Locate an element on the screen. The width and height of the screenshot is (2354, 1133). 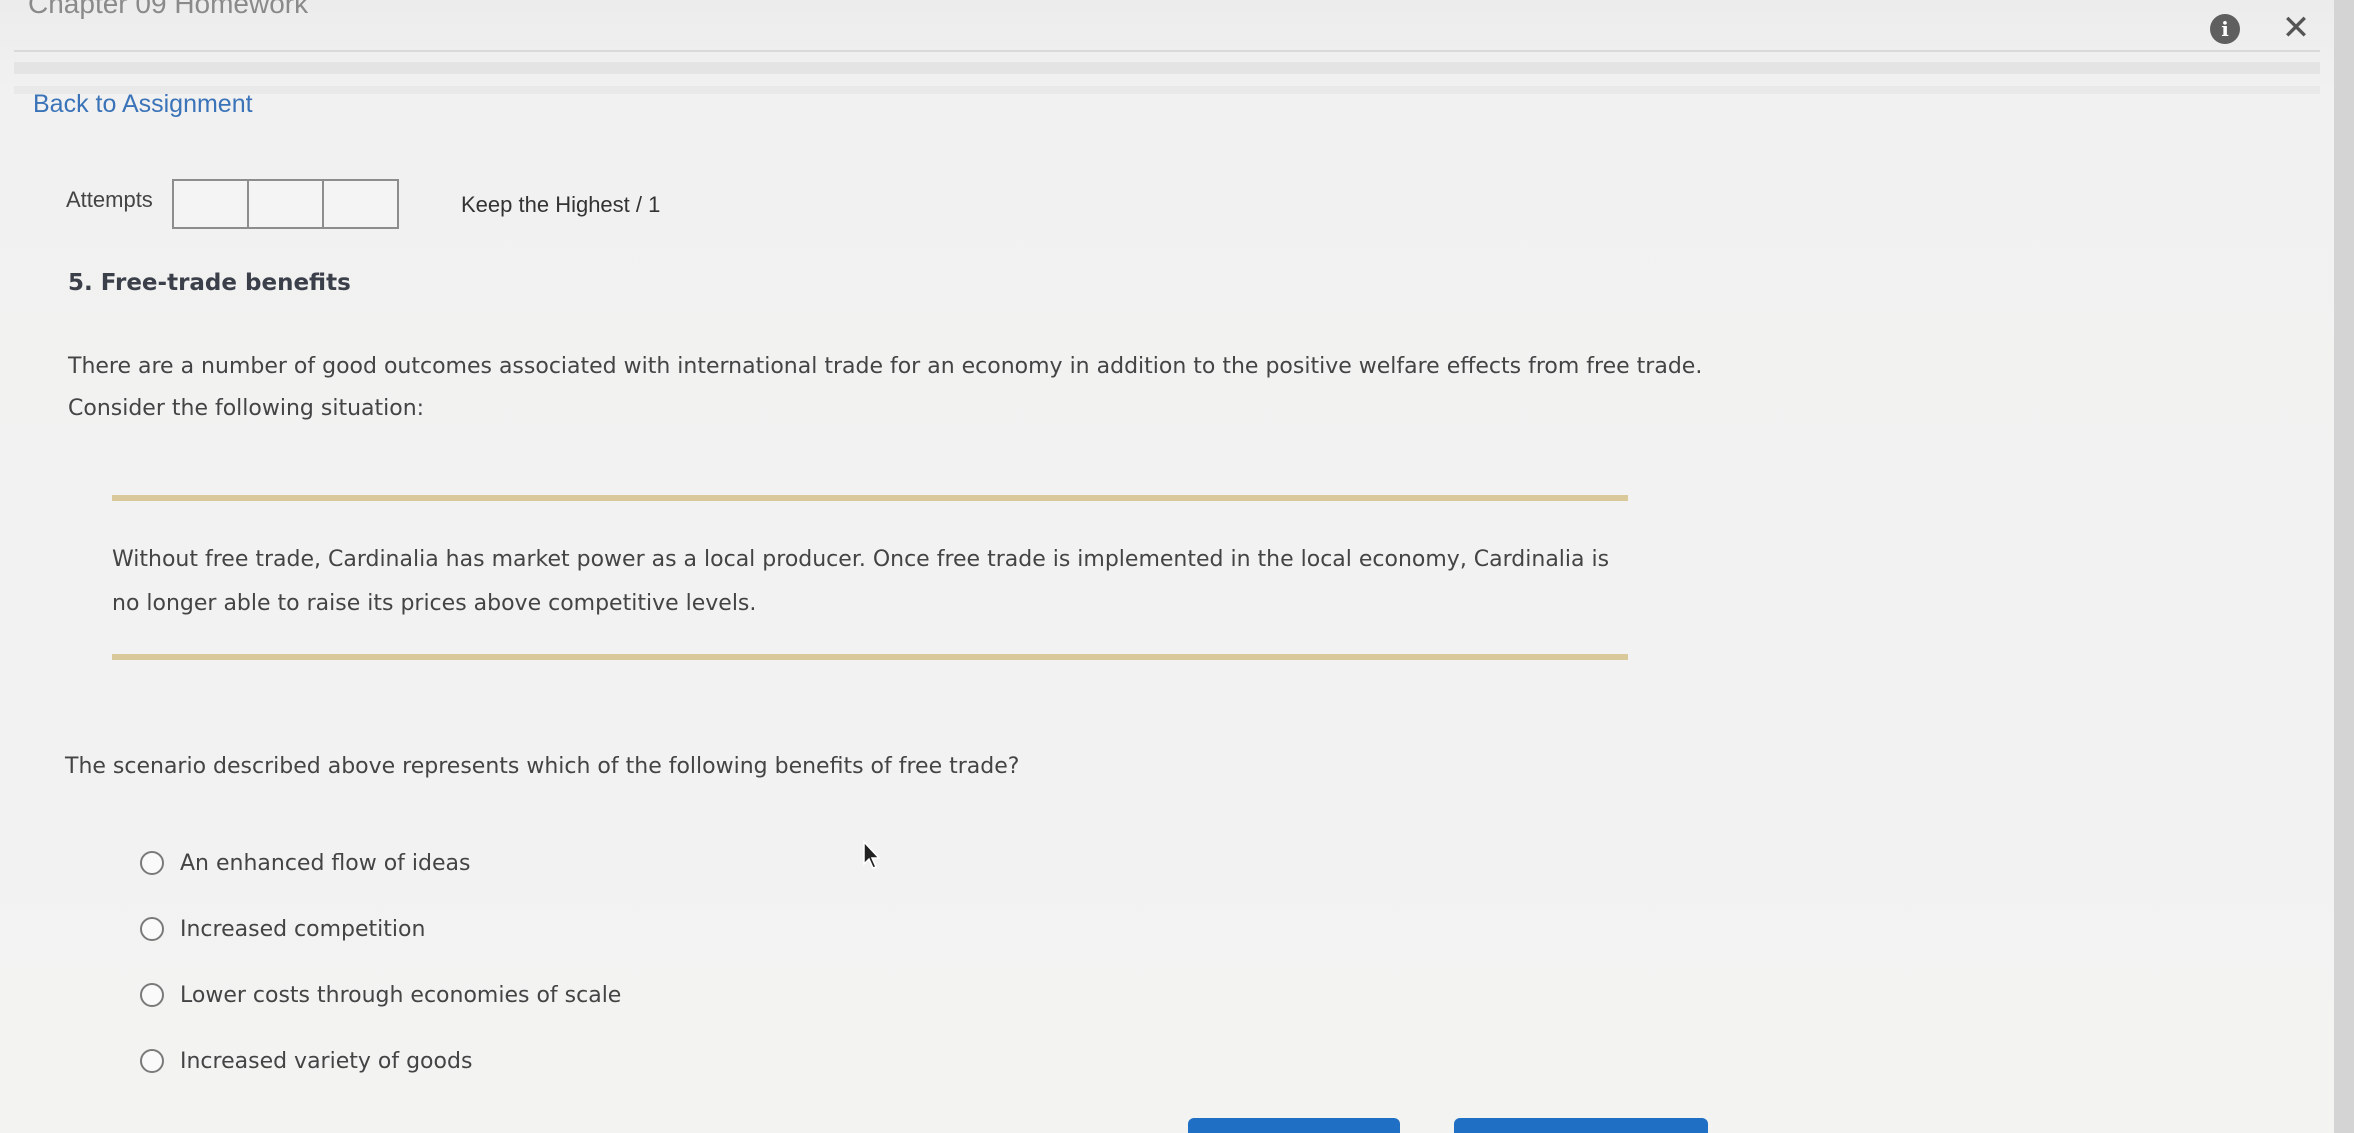
mouse-pointer-icon is located at coordinates (872, 854).